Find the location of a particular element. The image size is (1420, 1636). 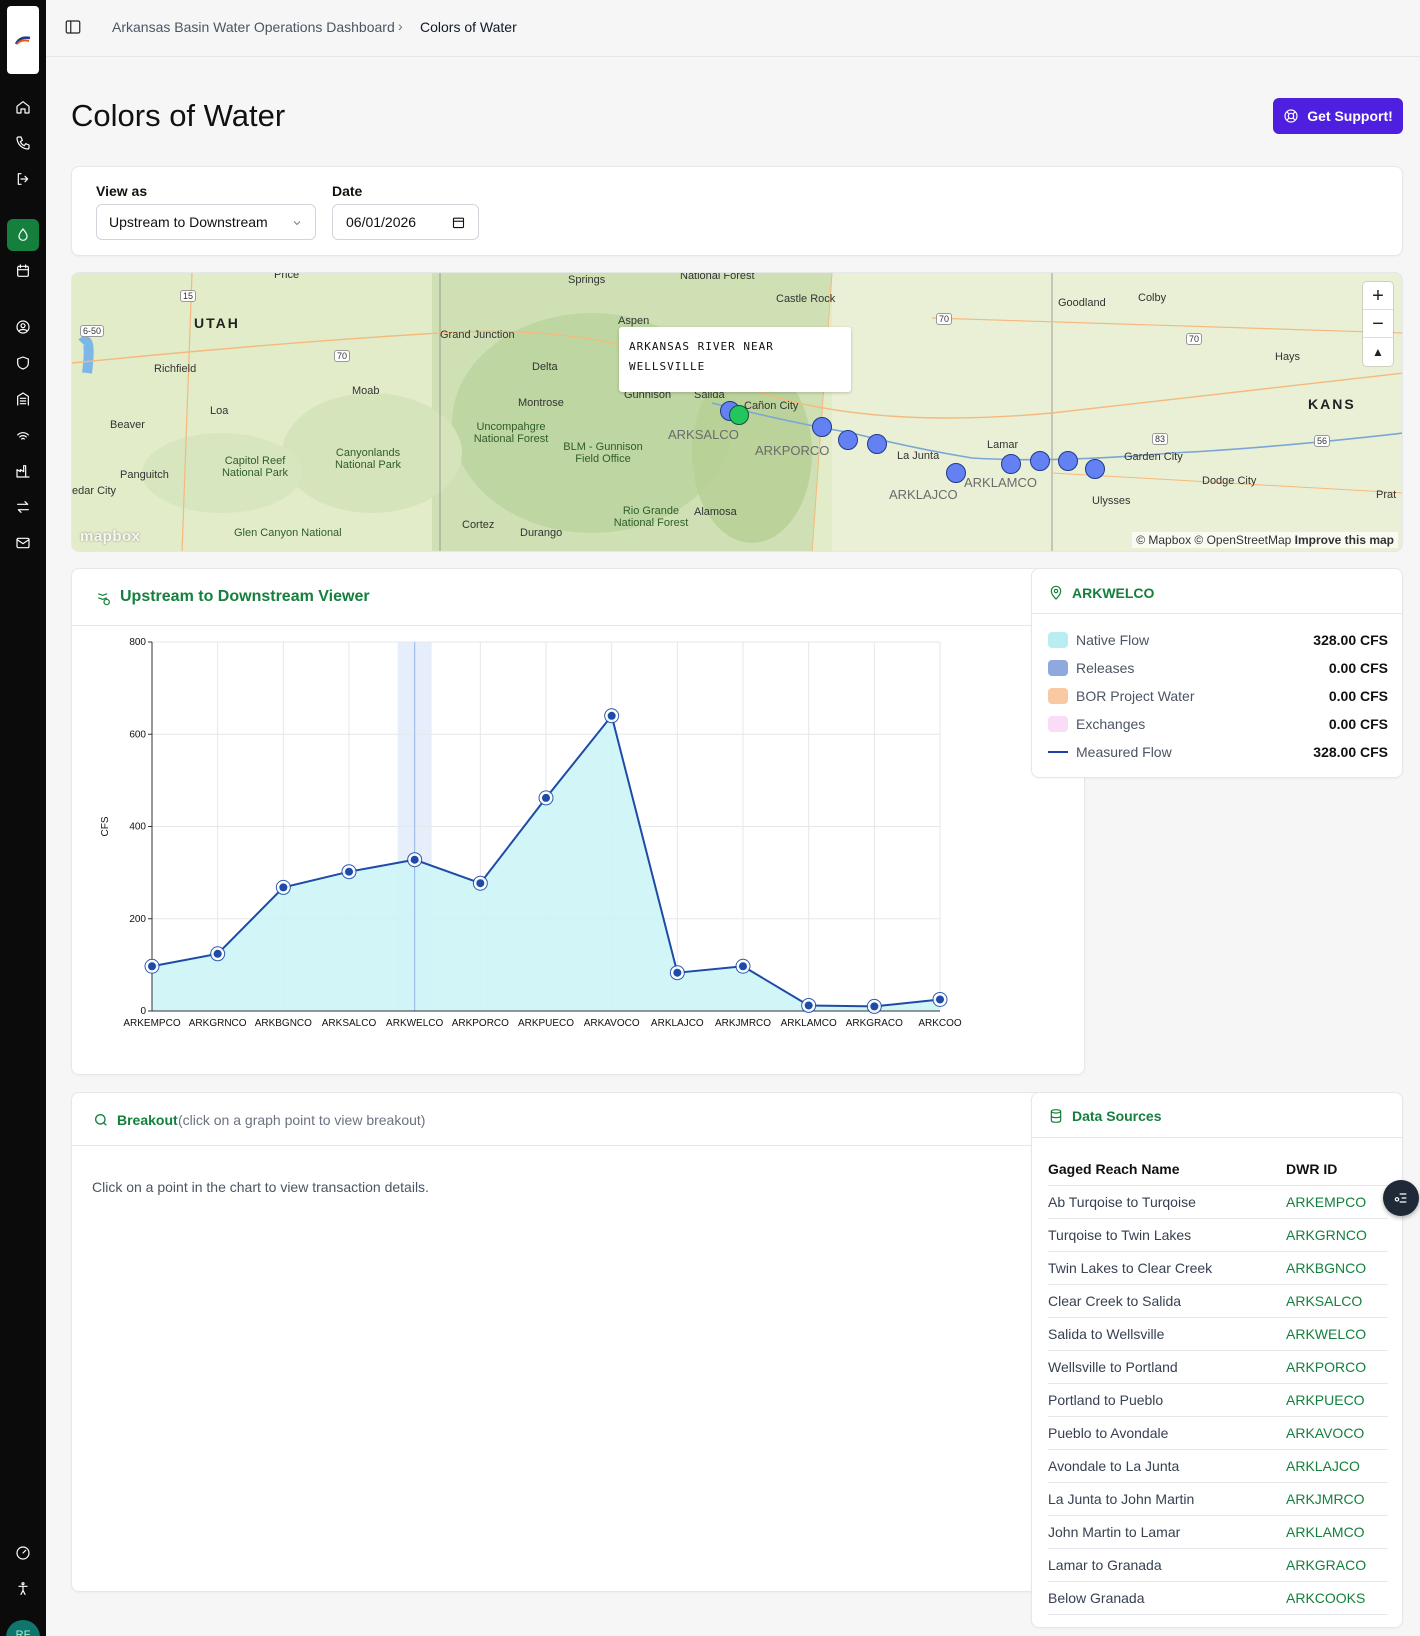

home-icon is located at coordinates (23, 107).